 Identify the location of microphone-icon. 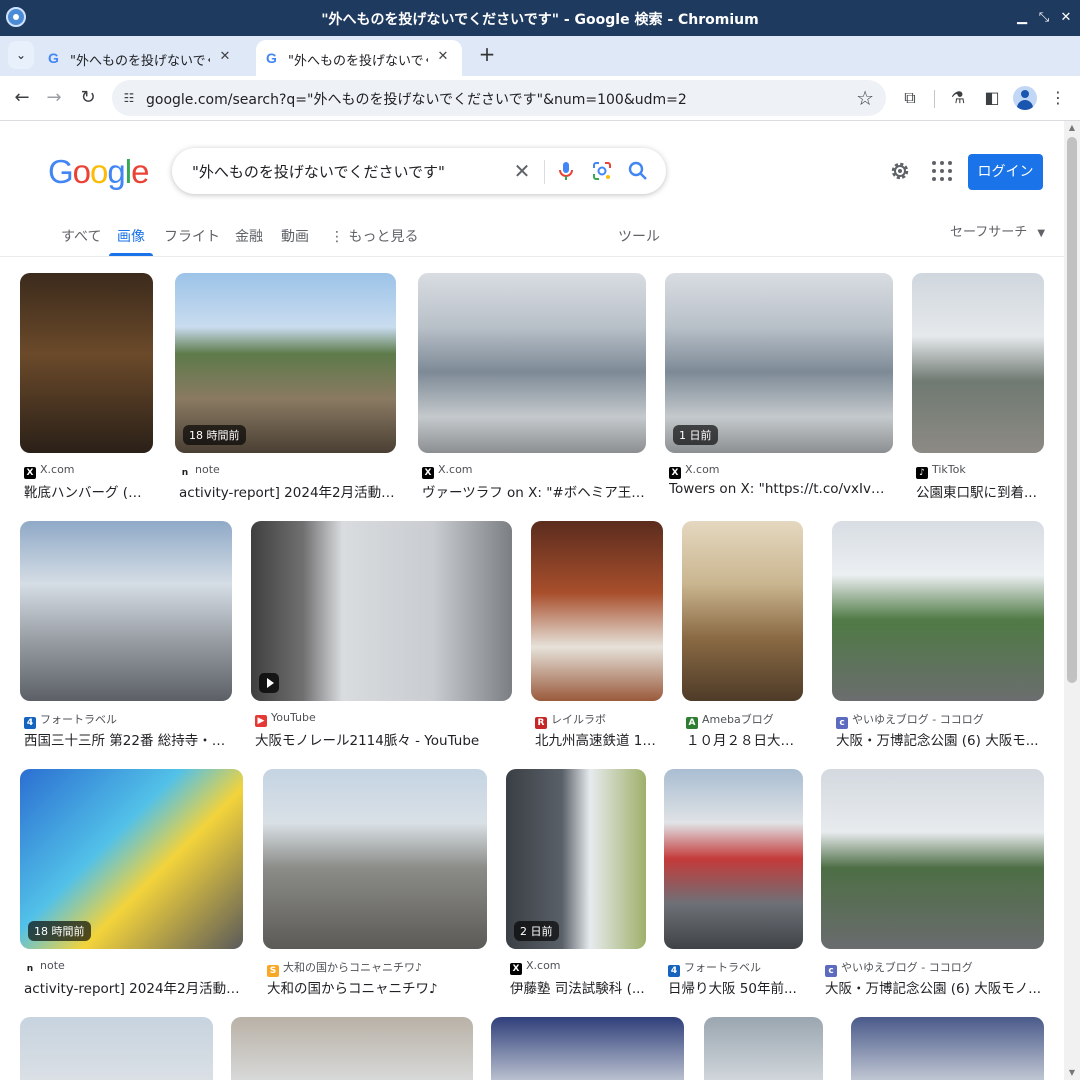
(566, 171).